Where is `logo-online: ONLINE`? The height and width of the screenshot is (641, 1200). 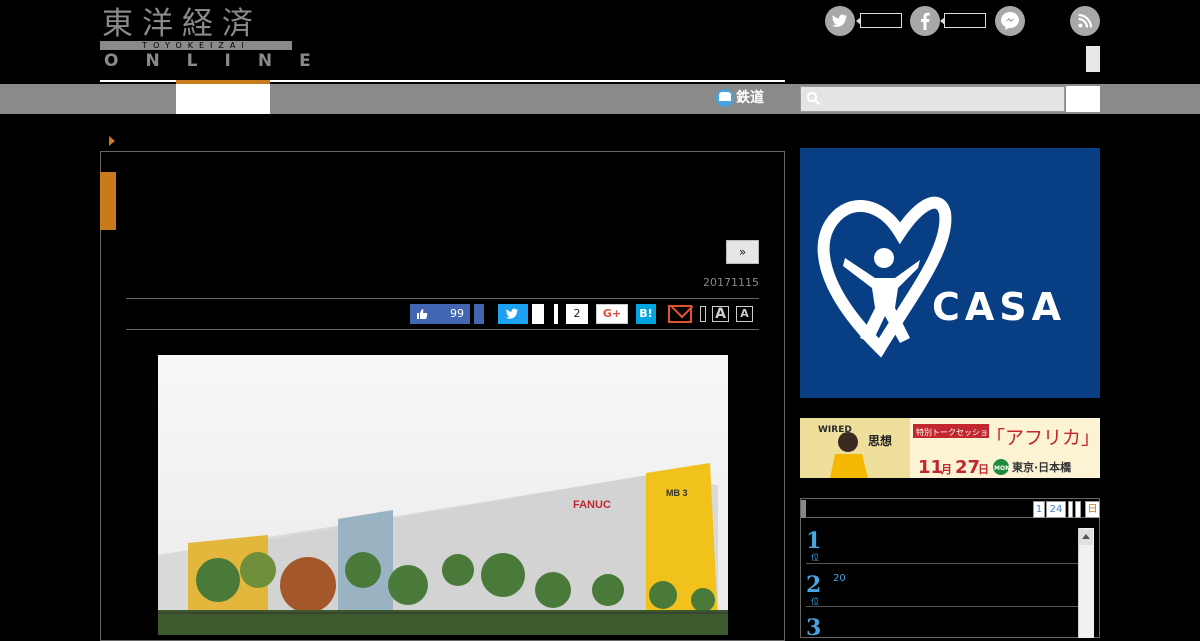
logo-online: ONLINE is located at coordinates (221, 61).